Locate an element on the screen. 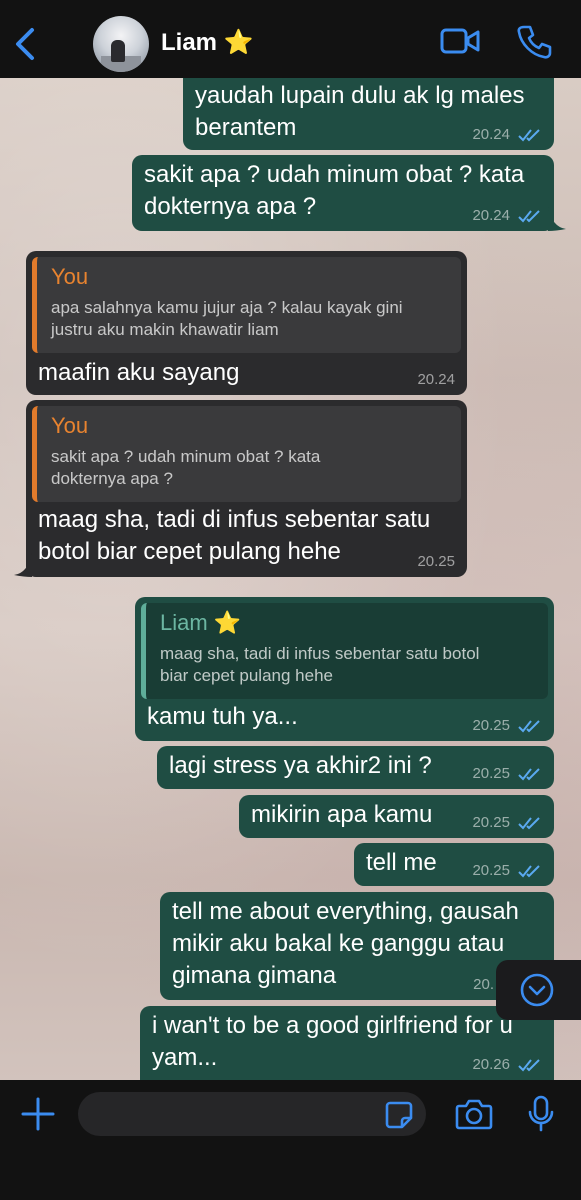  chevron-left-icon is located at coordinates (25, 44).